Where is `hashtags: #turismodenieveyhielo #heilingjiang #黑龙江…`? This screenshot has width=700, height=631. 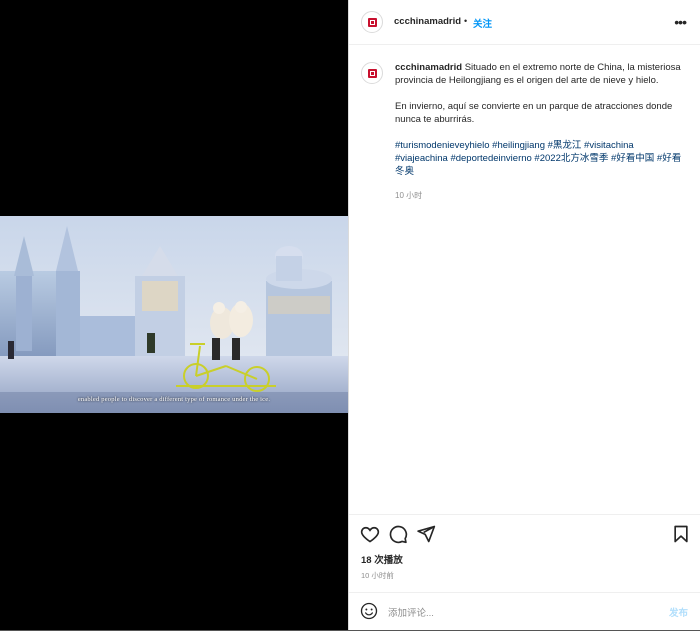
hashtags: #turismodenieveyhielo #heilingjiang #黑龙江… is located at coordinates (541, 158).